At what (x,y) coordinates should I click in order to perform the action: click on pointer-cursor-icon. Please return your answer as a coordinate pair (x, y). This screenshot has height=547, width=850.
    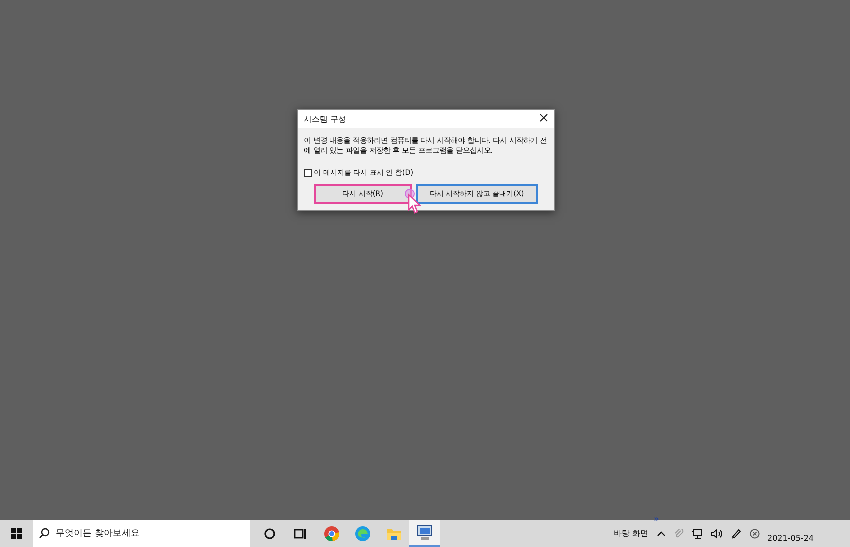
    Looking at the image, I should click on (414, 202).